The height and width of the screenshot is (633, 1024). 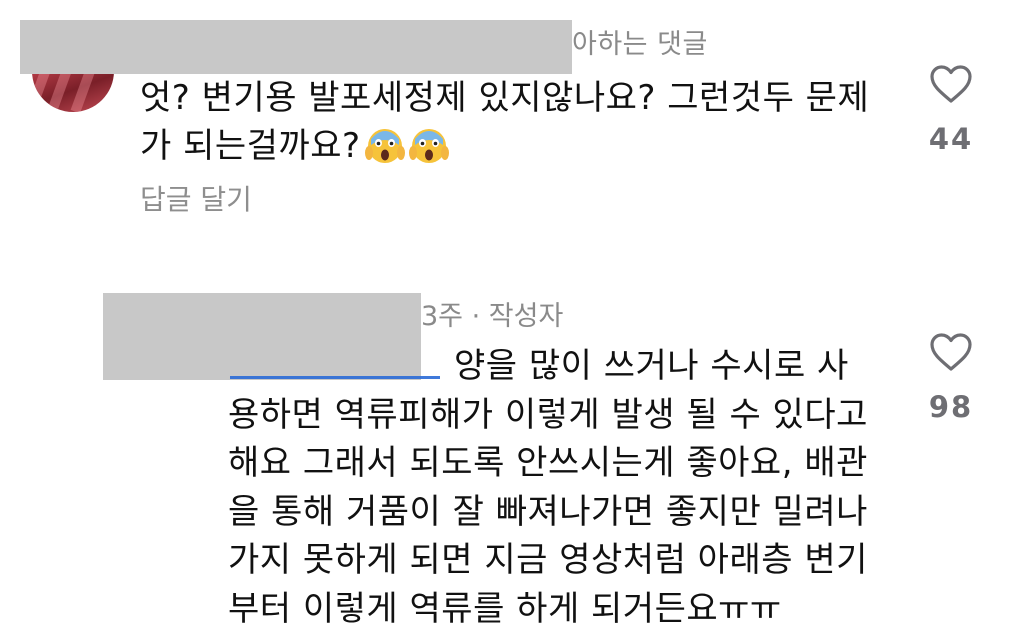 I want to click on like-count: 44, so click(x=951, y=139).